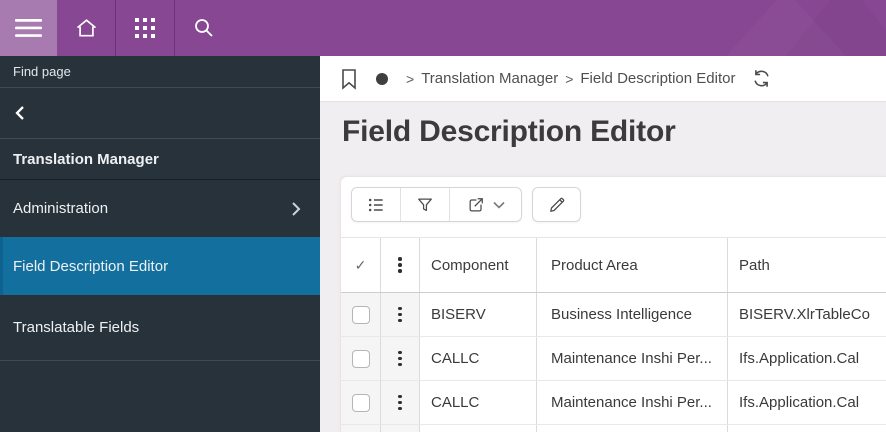 The height and width of the screenshot is (432, 886). I want to click on refresh-icon, so click(761, 78).